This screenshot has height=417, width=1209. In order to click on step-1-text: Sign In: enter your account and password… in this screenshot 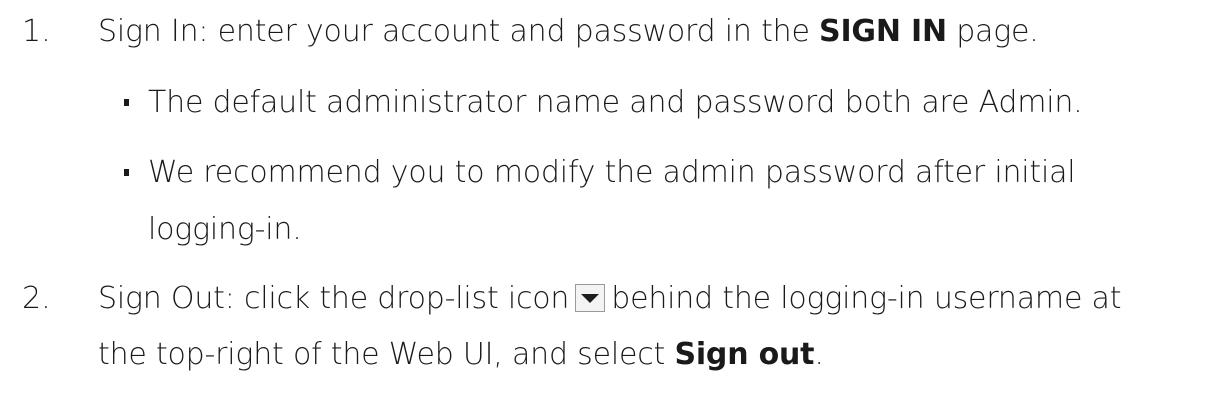, I will do `click(568, 32)`.